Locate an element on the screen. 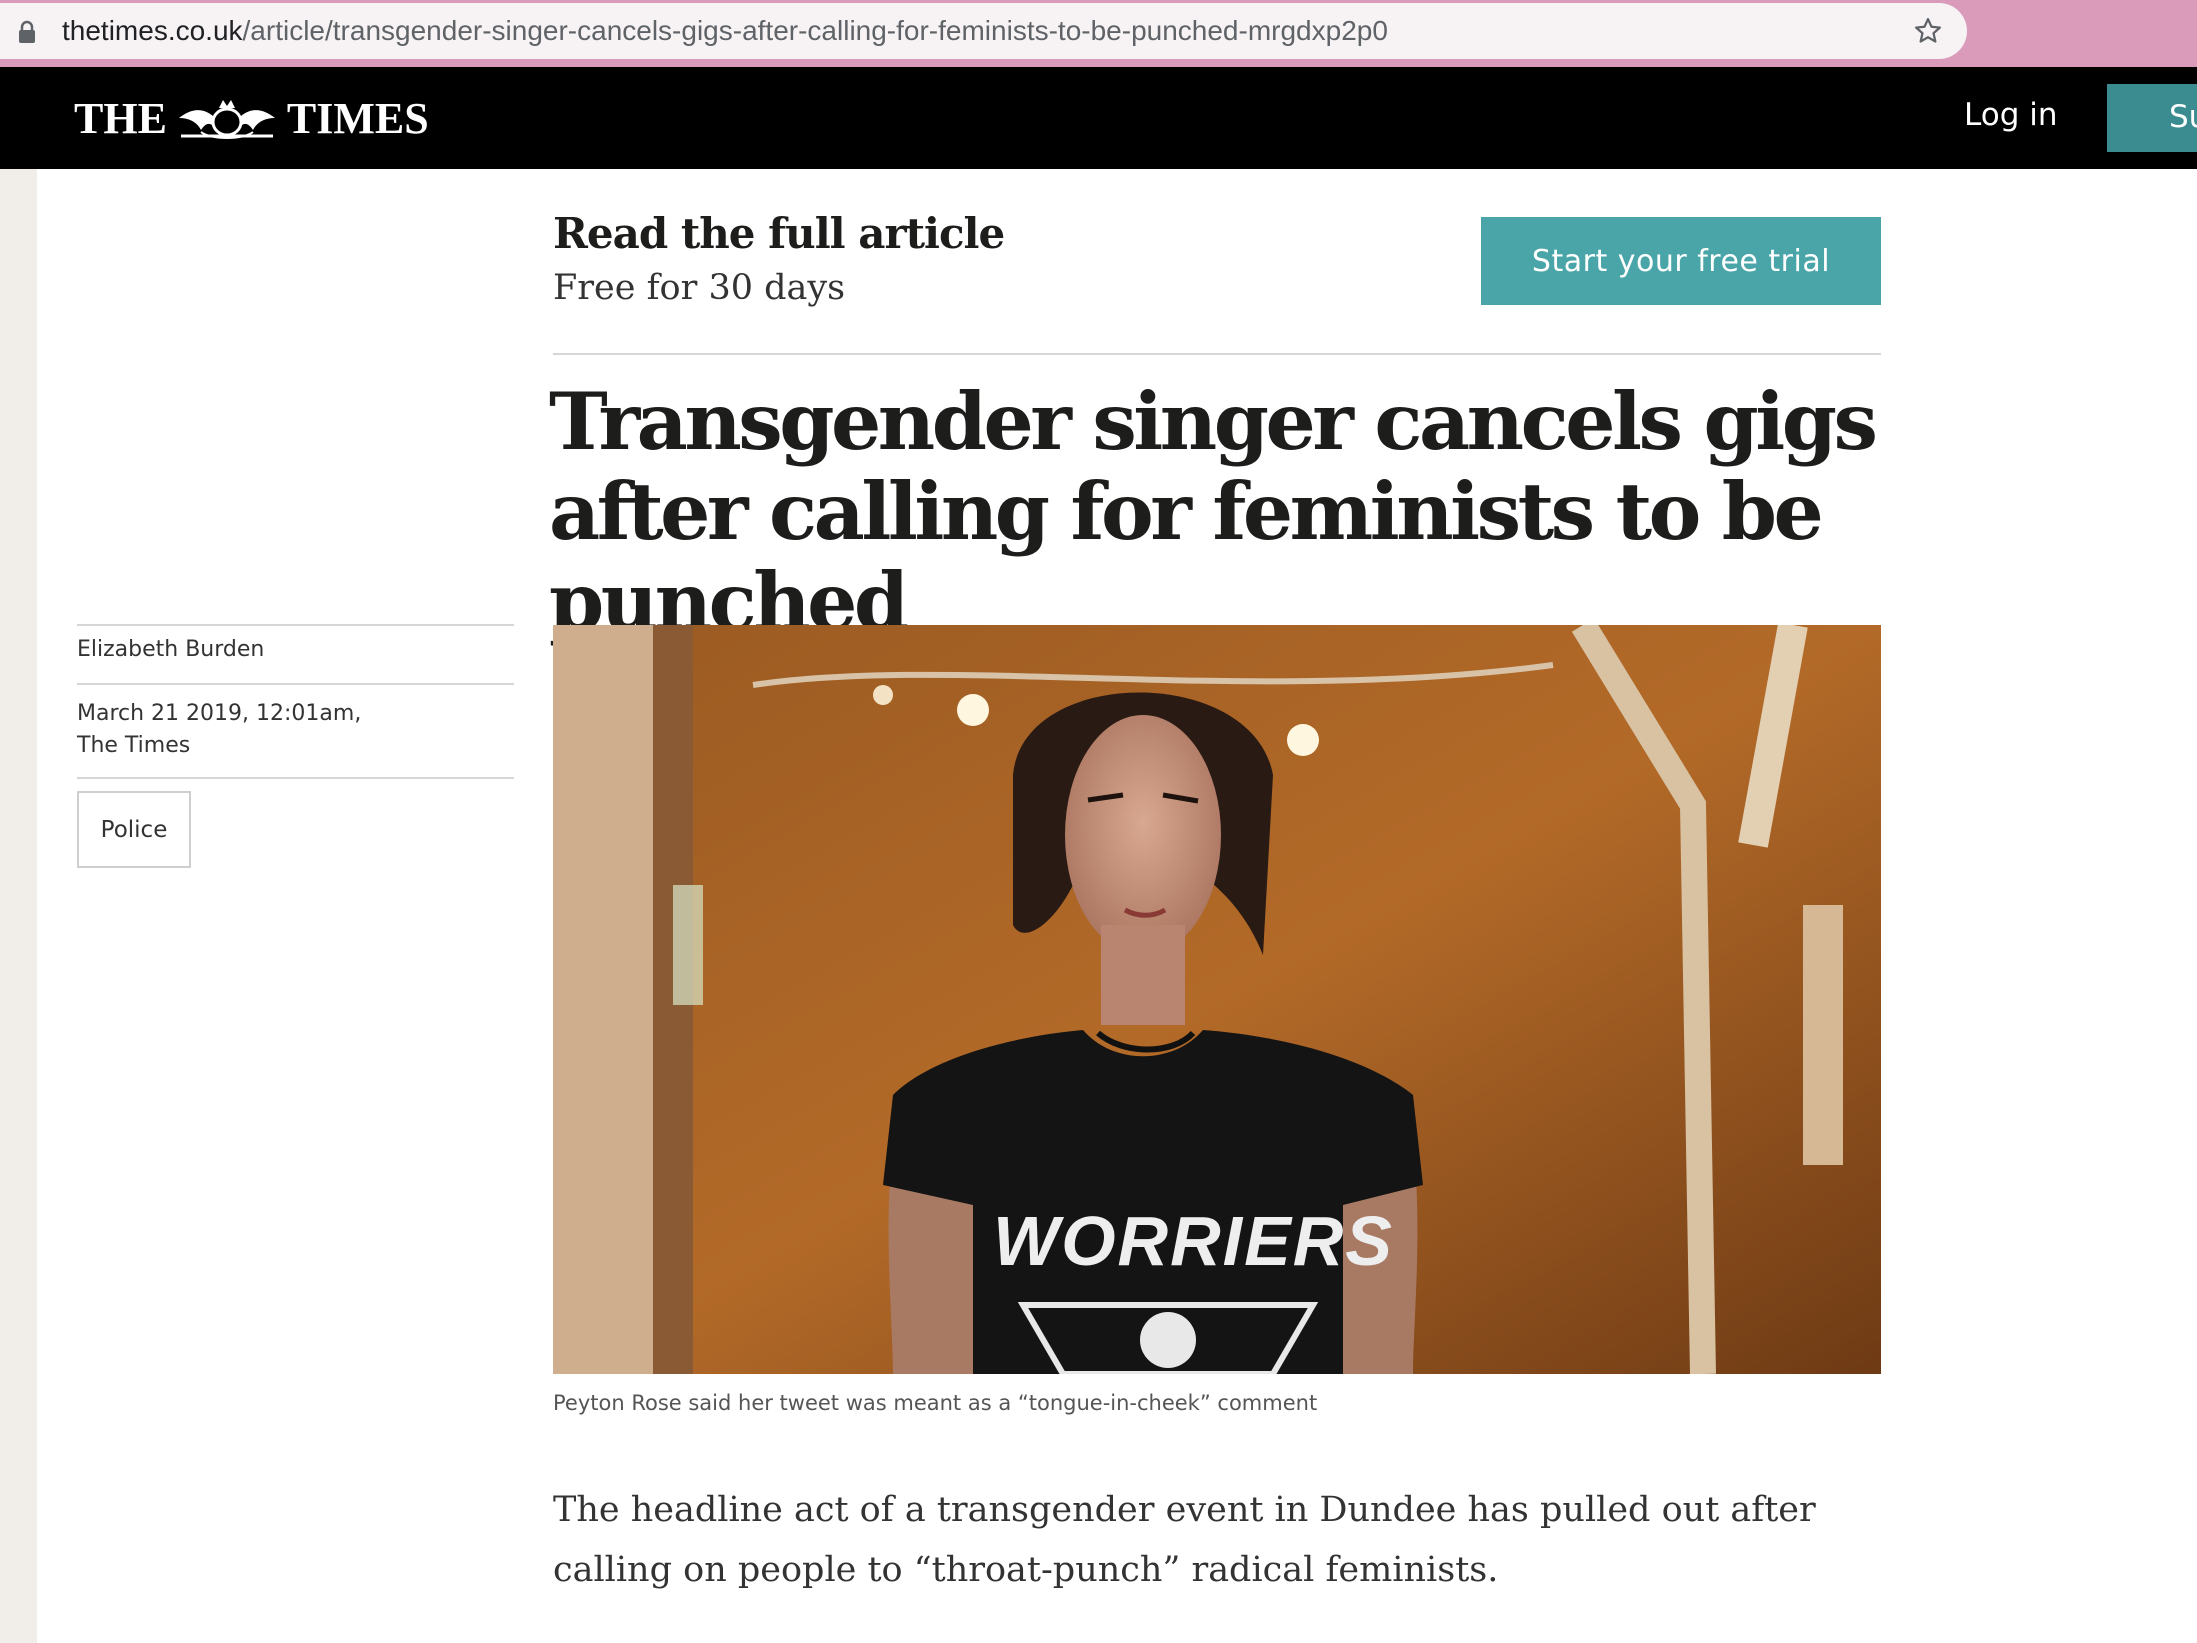  times-logo: THE TIMES is located at coordinates (251, 118).